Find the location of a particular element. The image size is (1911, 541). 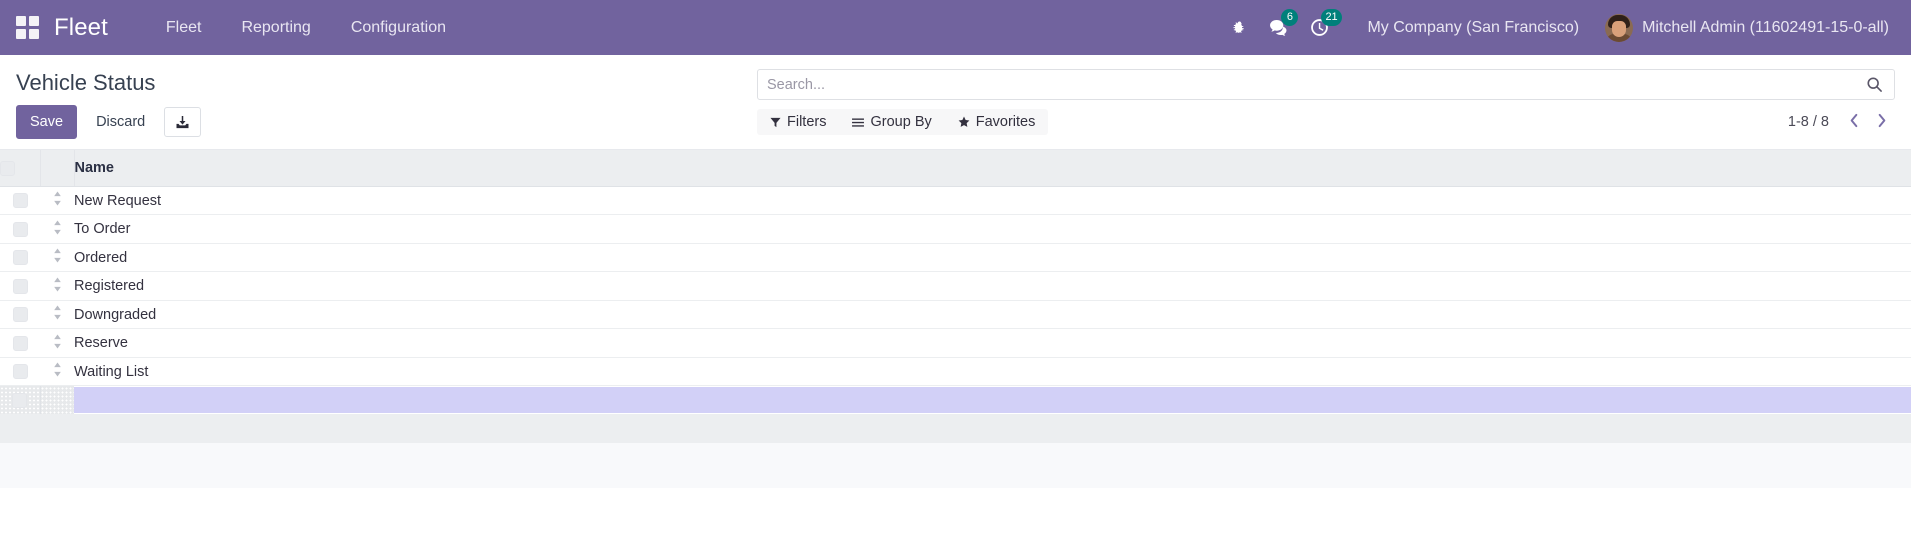

new-record-row is located at coordinates (955, 400).